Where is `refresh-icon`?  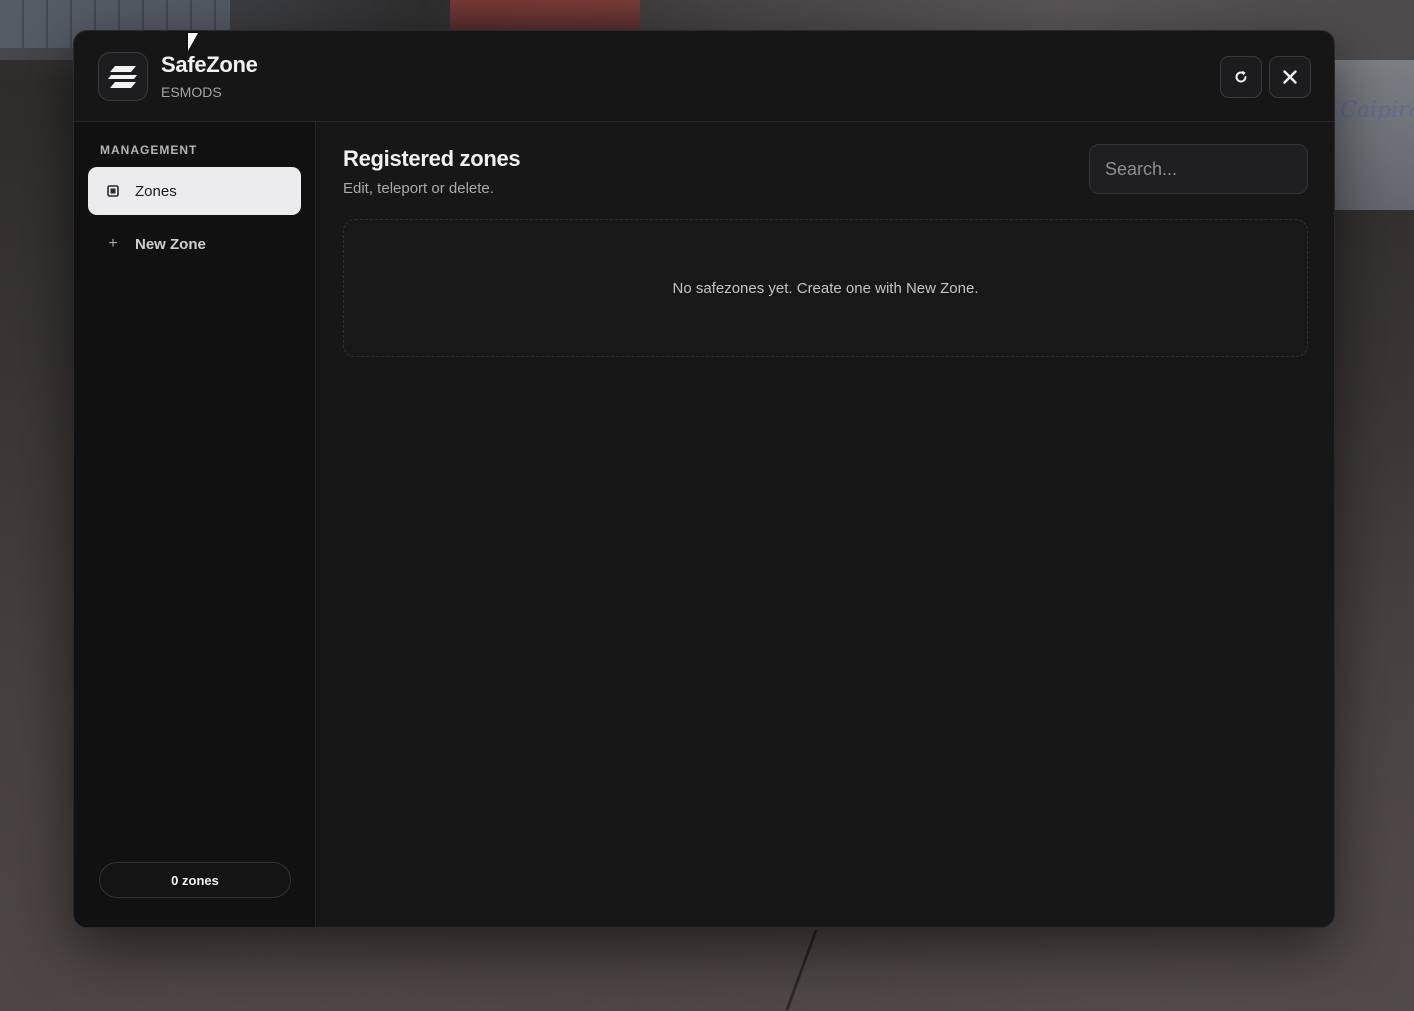 refresh-icon is located at coordinates (1241, 76).